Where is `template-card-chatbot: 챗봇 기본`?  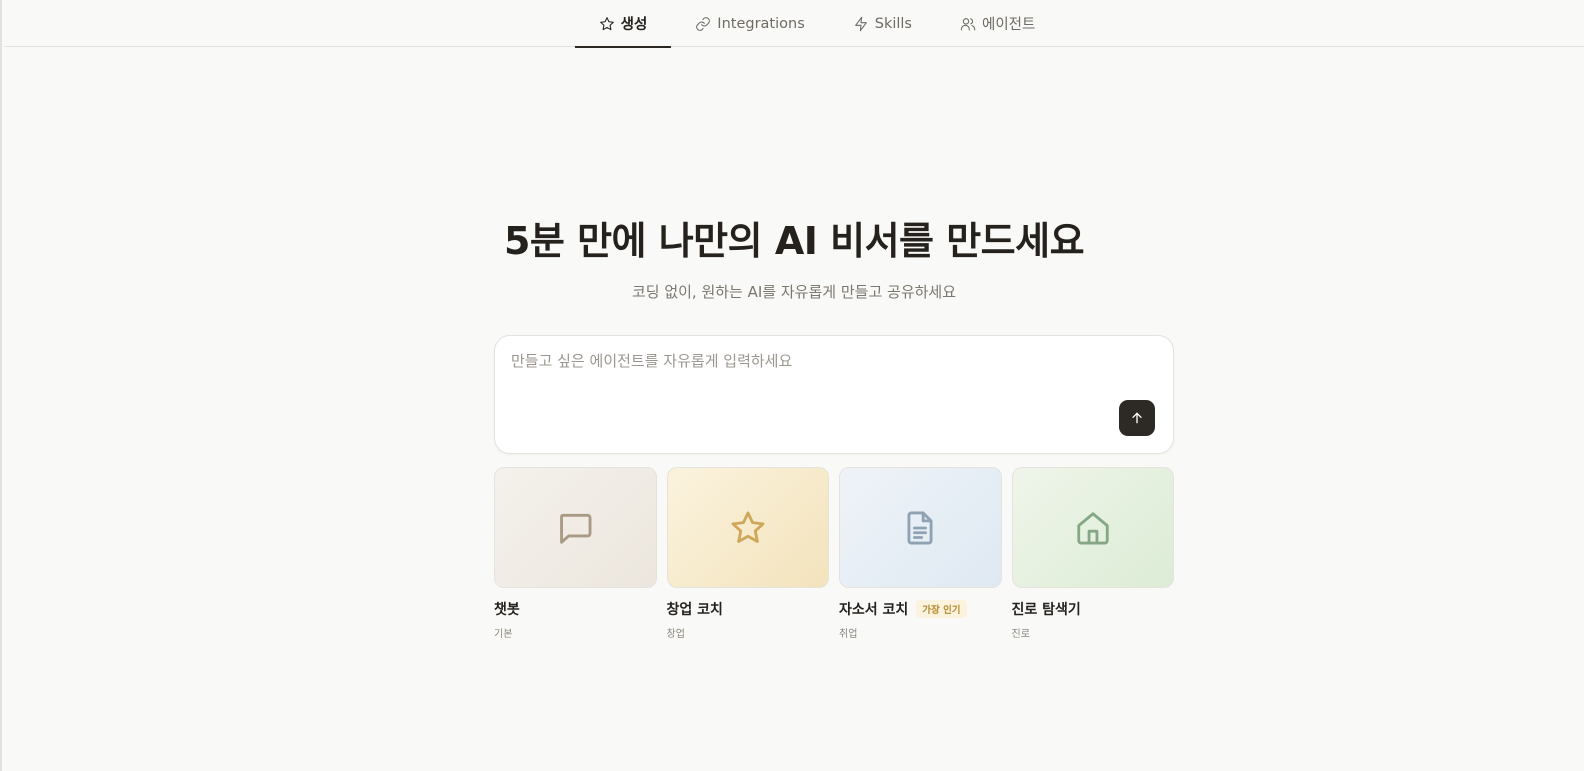 template-card-chatbot: 챗봇 기본 is located at coordinates (575, 553).